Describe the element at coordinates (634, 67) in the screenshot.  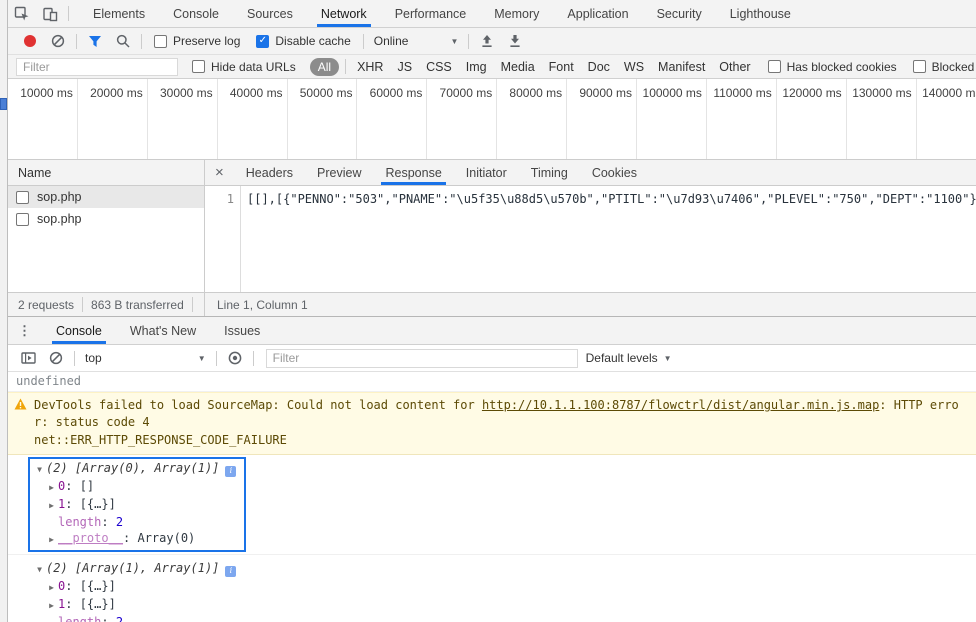
I see `filter-type-ws: WS` at that location.